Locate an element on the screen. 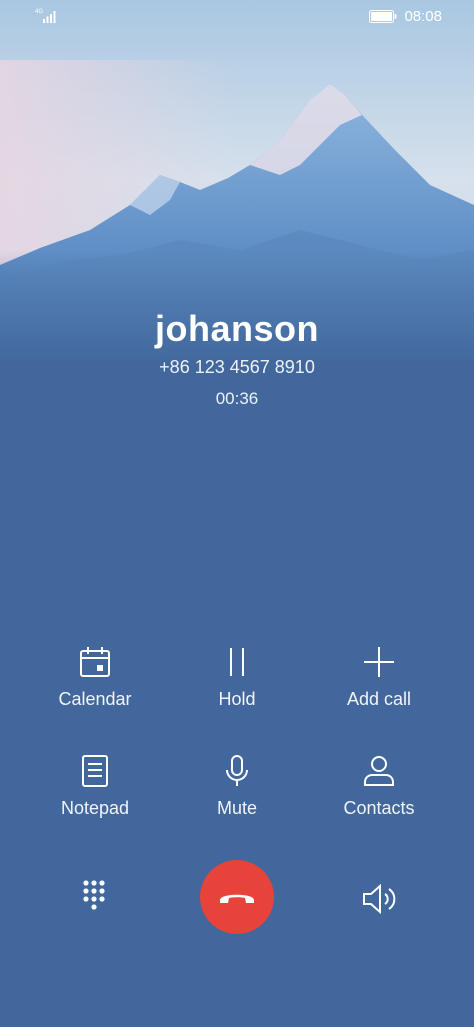 The image size is (474, 1027). speaker-icon is located at coordinates (379, 899).